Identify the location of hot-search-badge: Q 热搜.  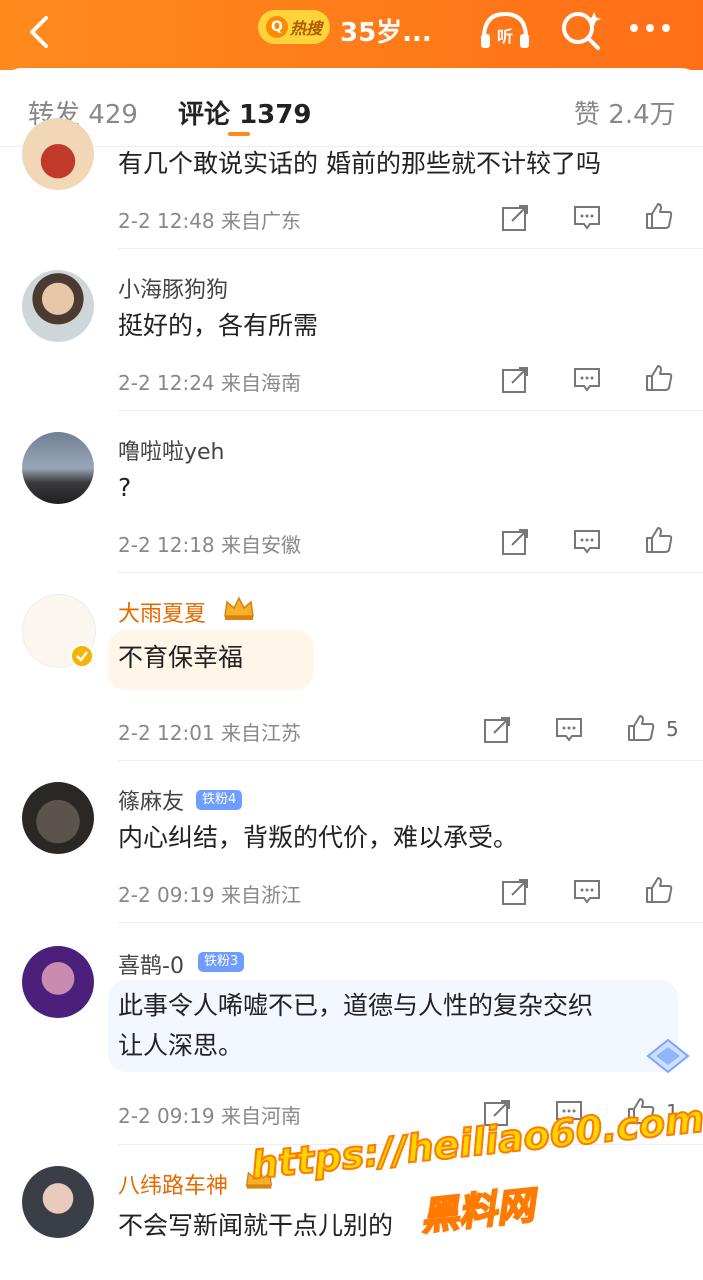
(294, 27).